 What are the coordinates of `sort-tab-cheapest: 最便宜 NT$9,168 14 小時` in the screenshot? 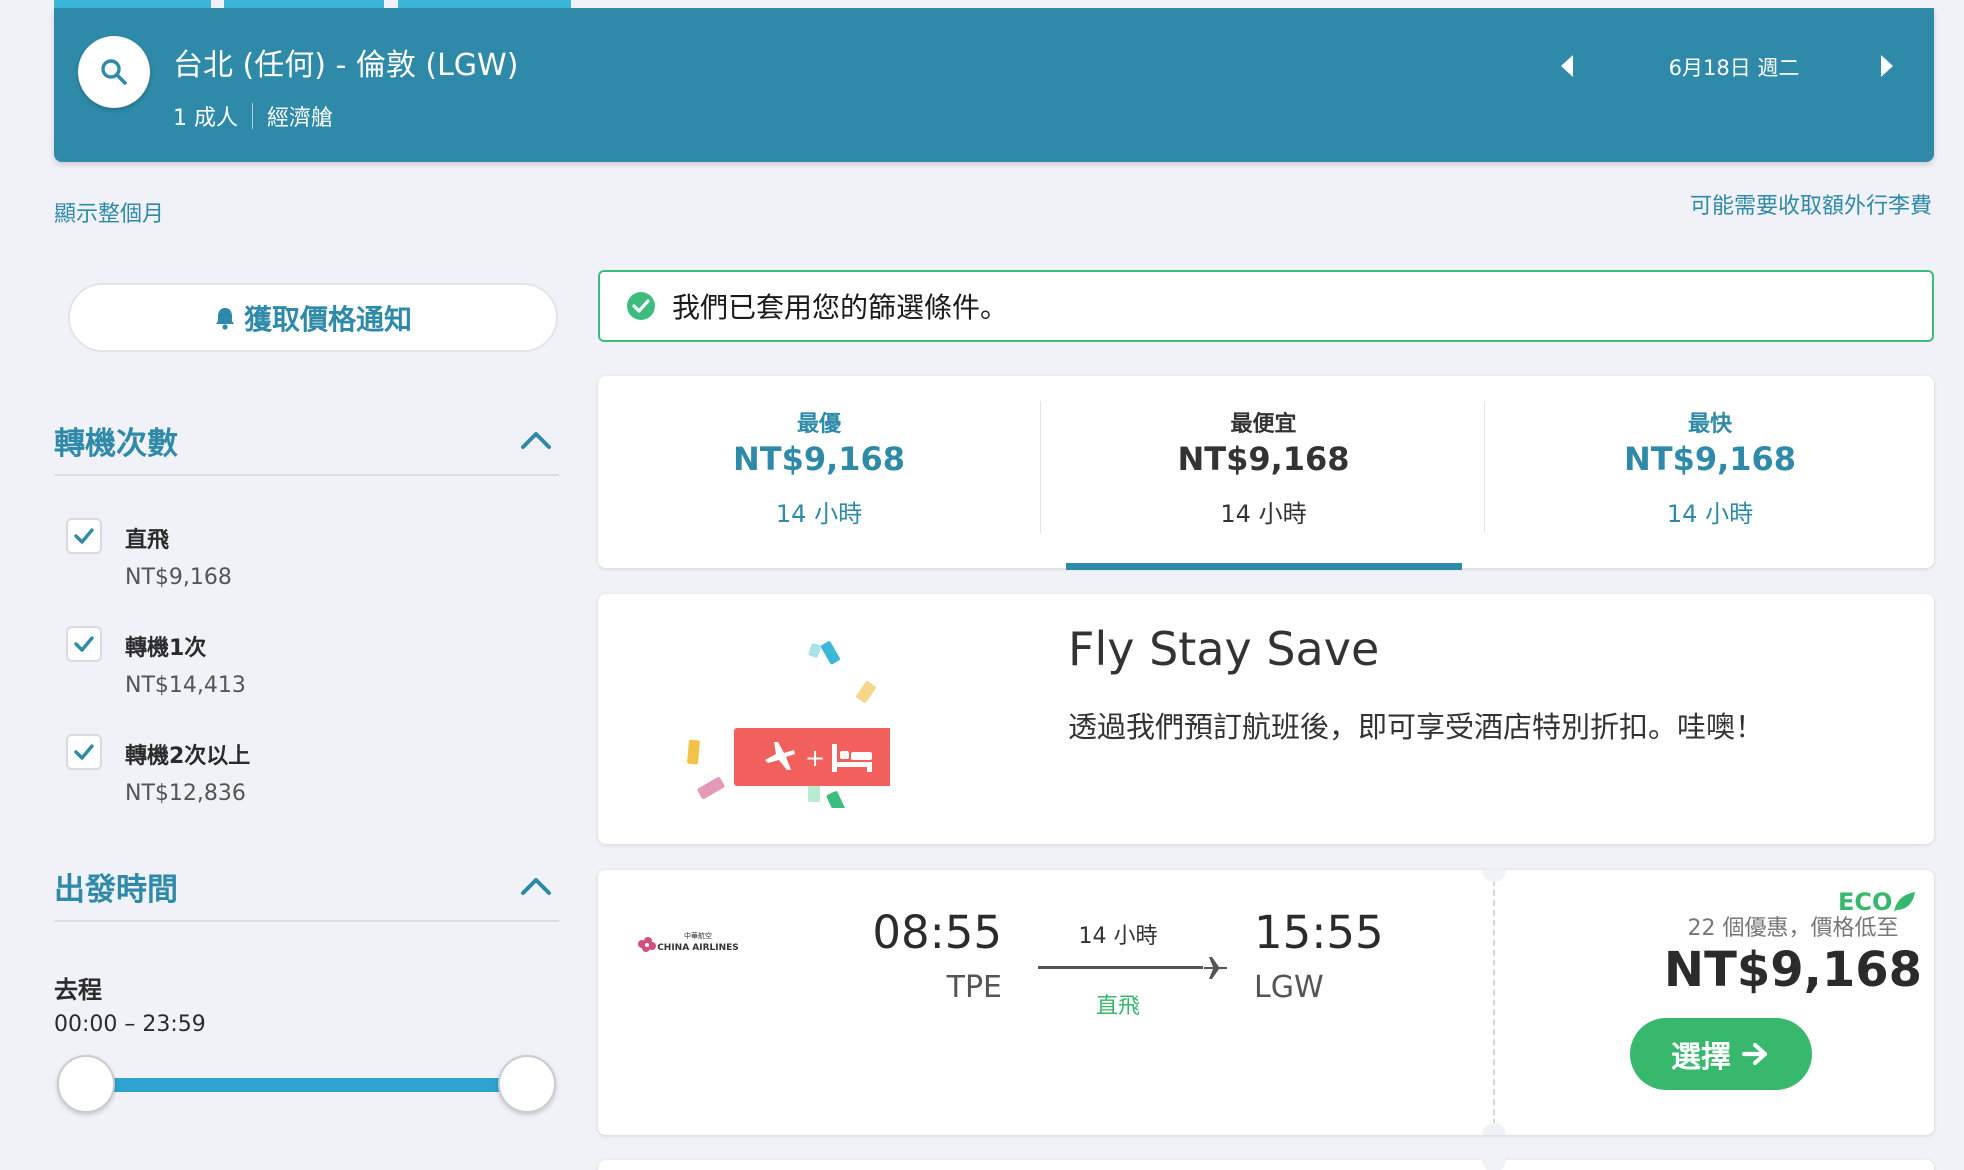 It's located at (1263, 472).